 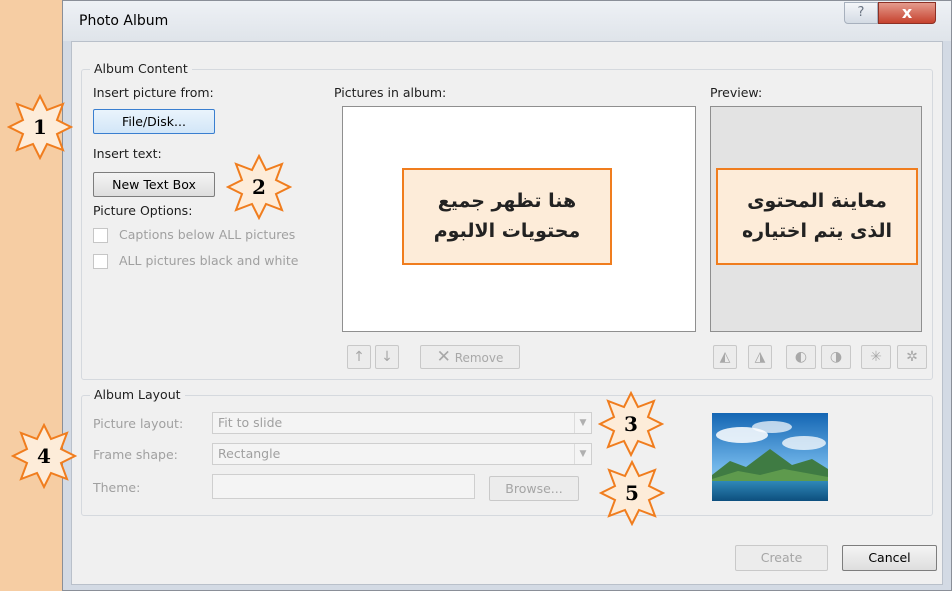 What do you see at coordinates (138, 423) in the screenshot?
I see `picture-layout-label: Picture layout:` at bounding box center [138, 423].